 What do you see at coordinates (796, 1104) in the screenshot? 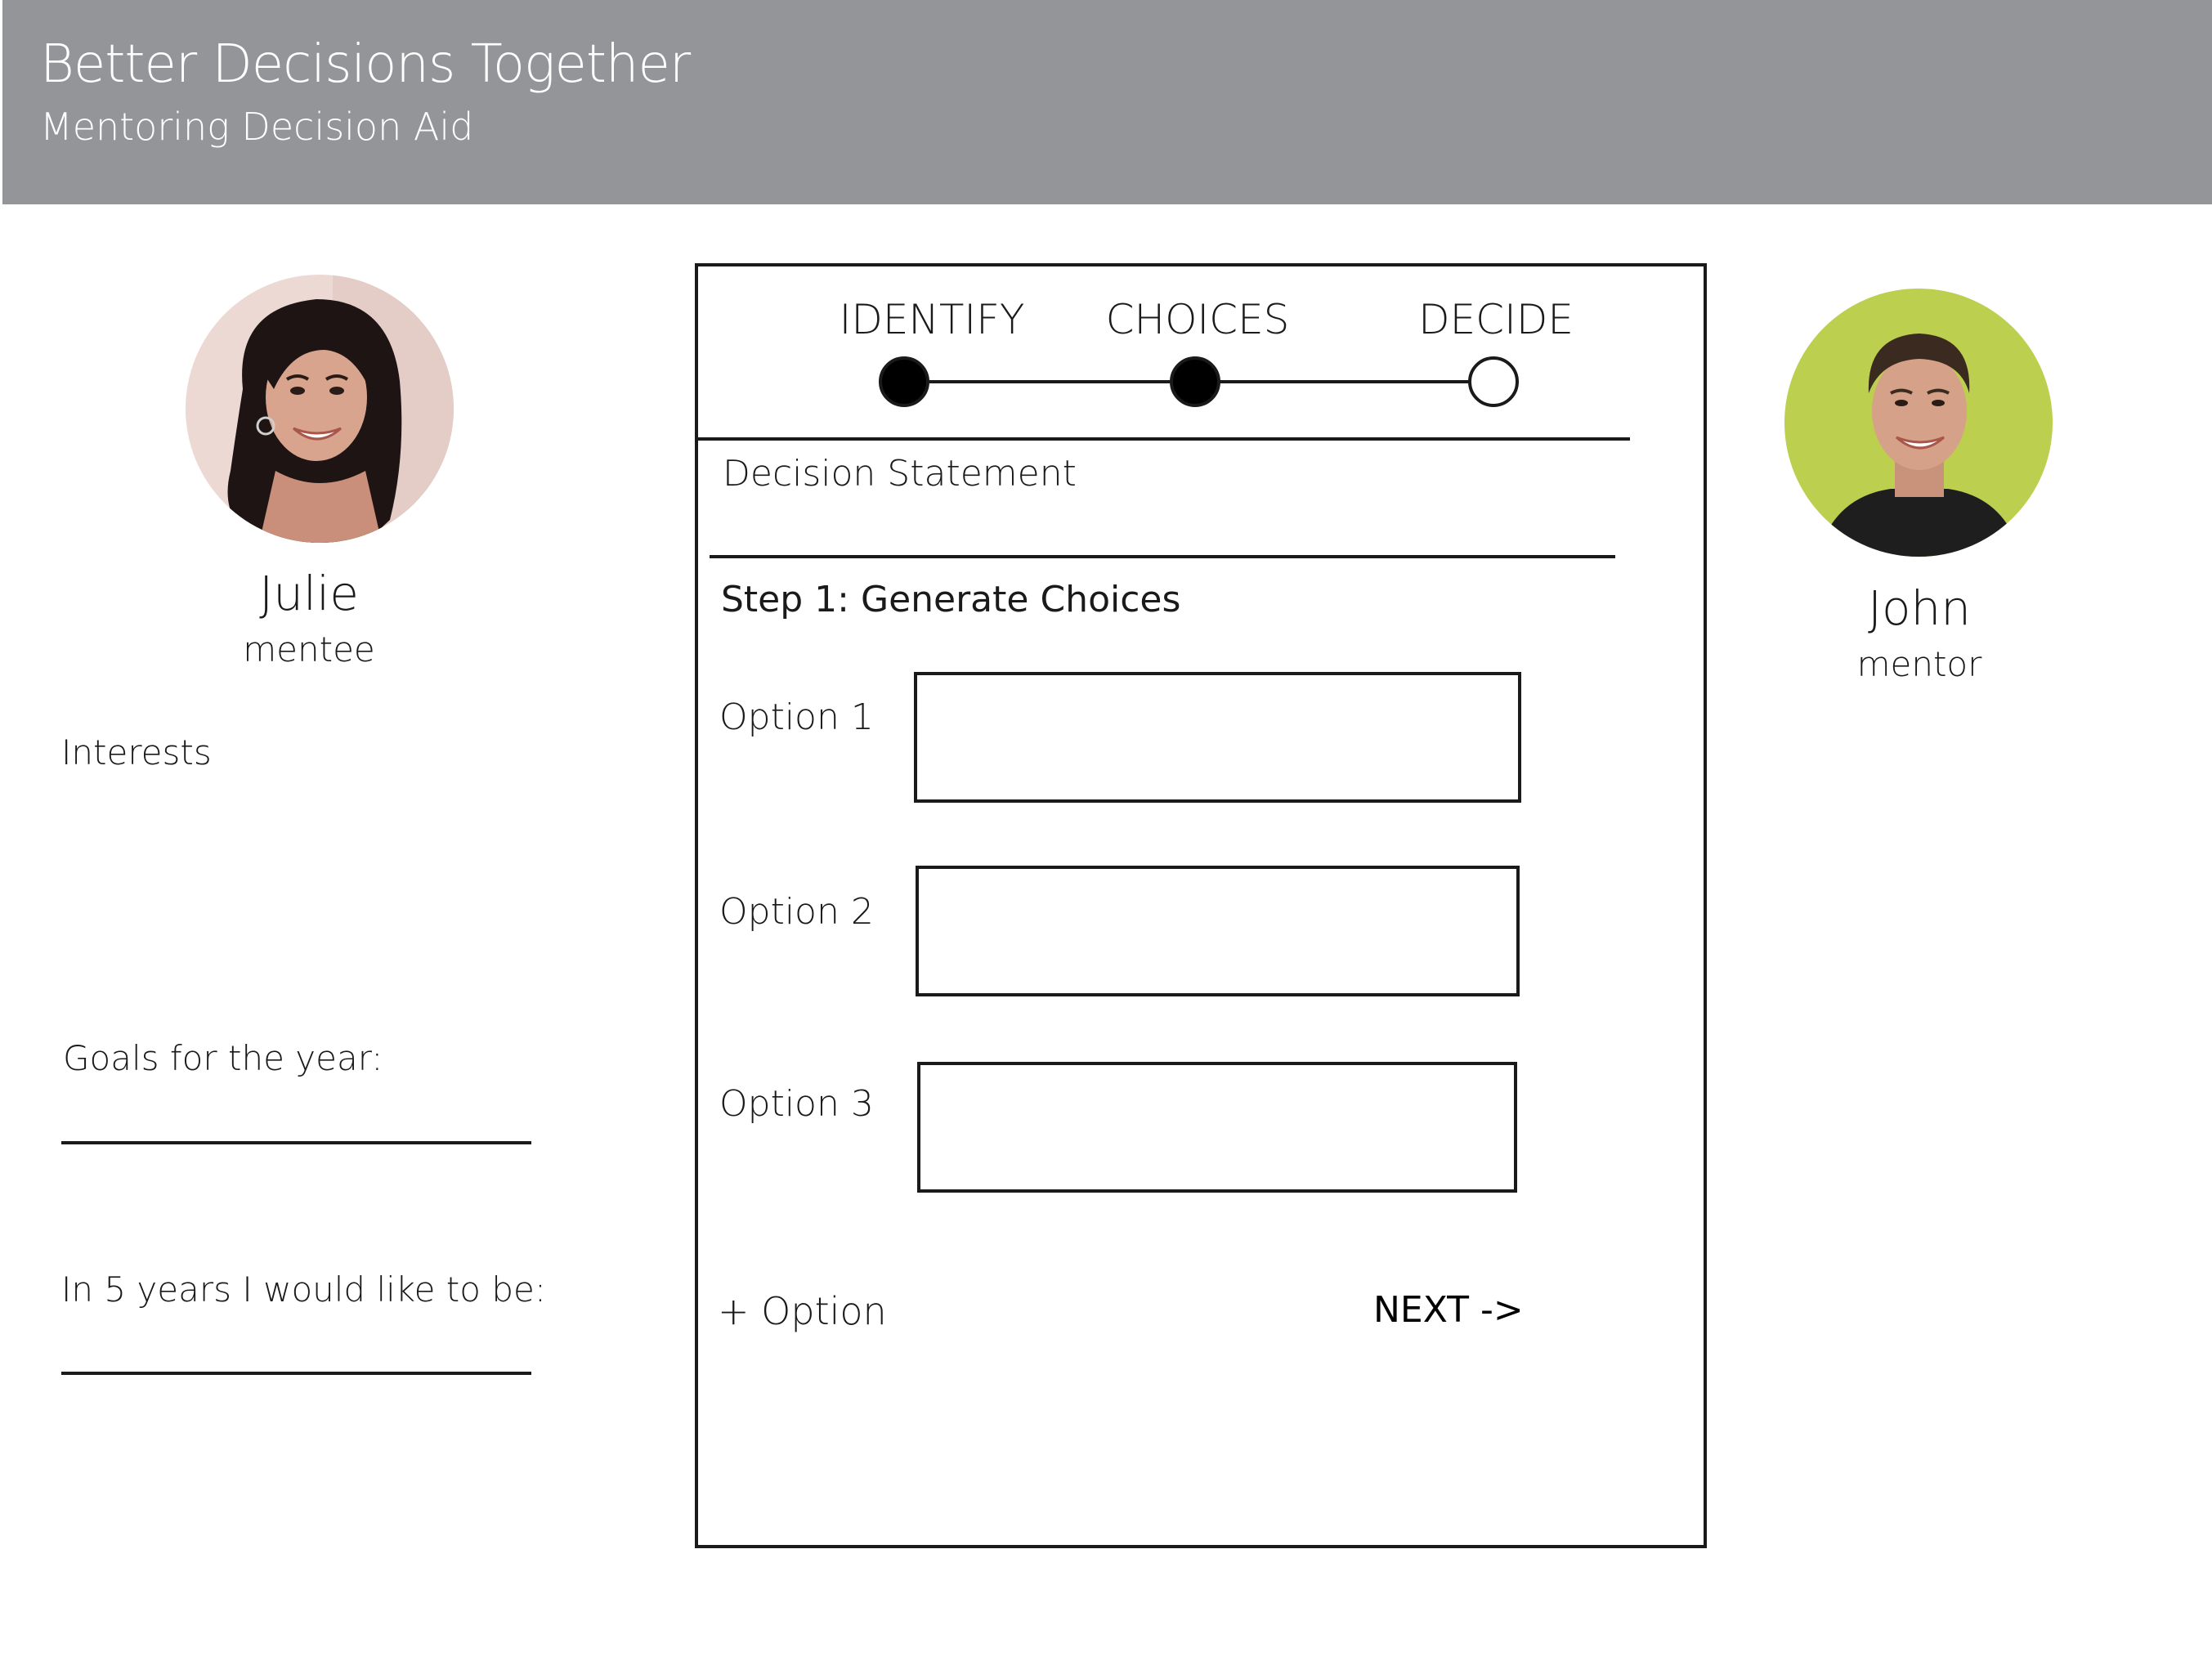
I see `option-label: Option 3` at bounding box center [796, 1104].